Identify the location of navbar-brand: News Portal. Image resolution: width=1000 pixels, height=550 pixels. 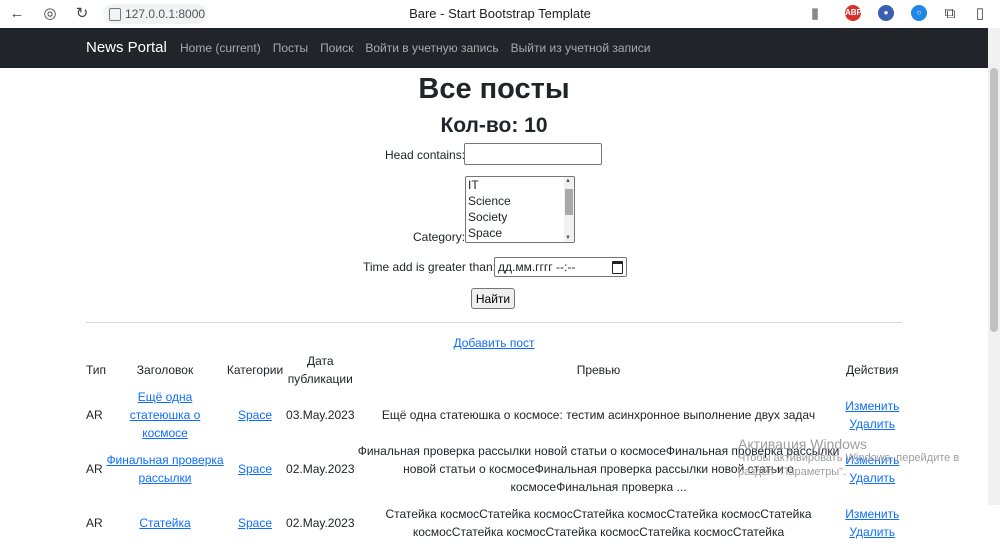
(126, 48).